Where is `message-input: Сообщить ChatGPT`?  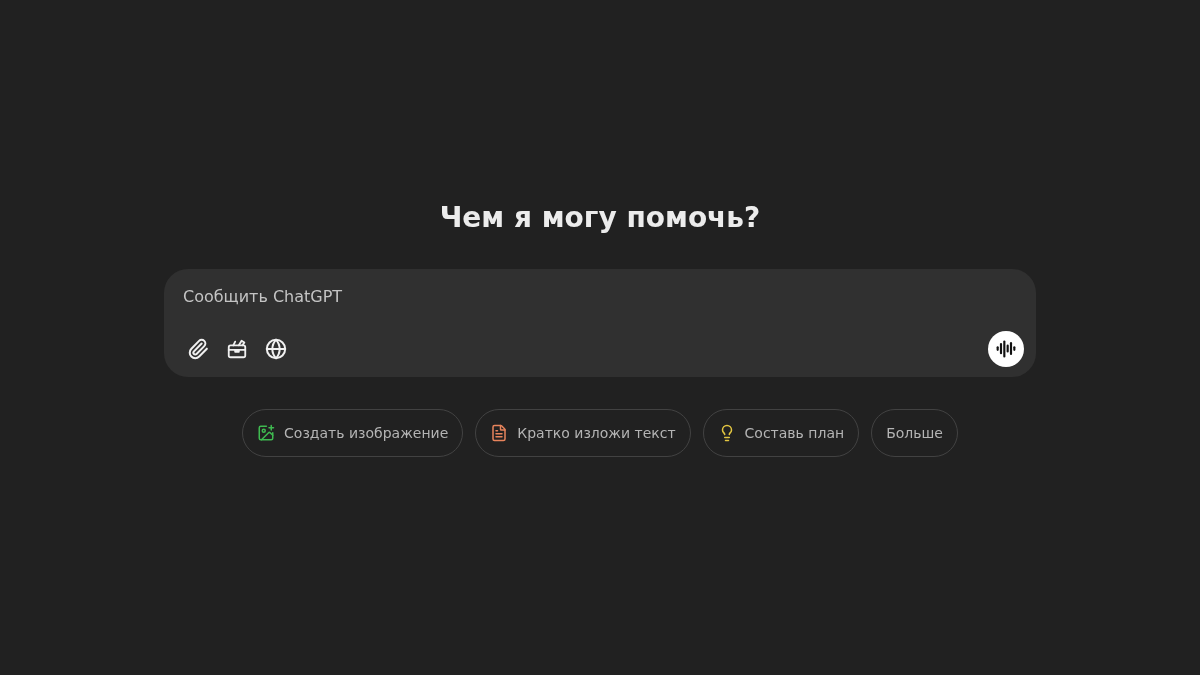 message-input: Сообщить ChatGPT is located at coordinates (383, 296).